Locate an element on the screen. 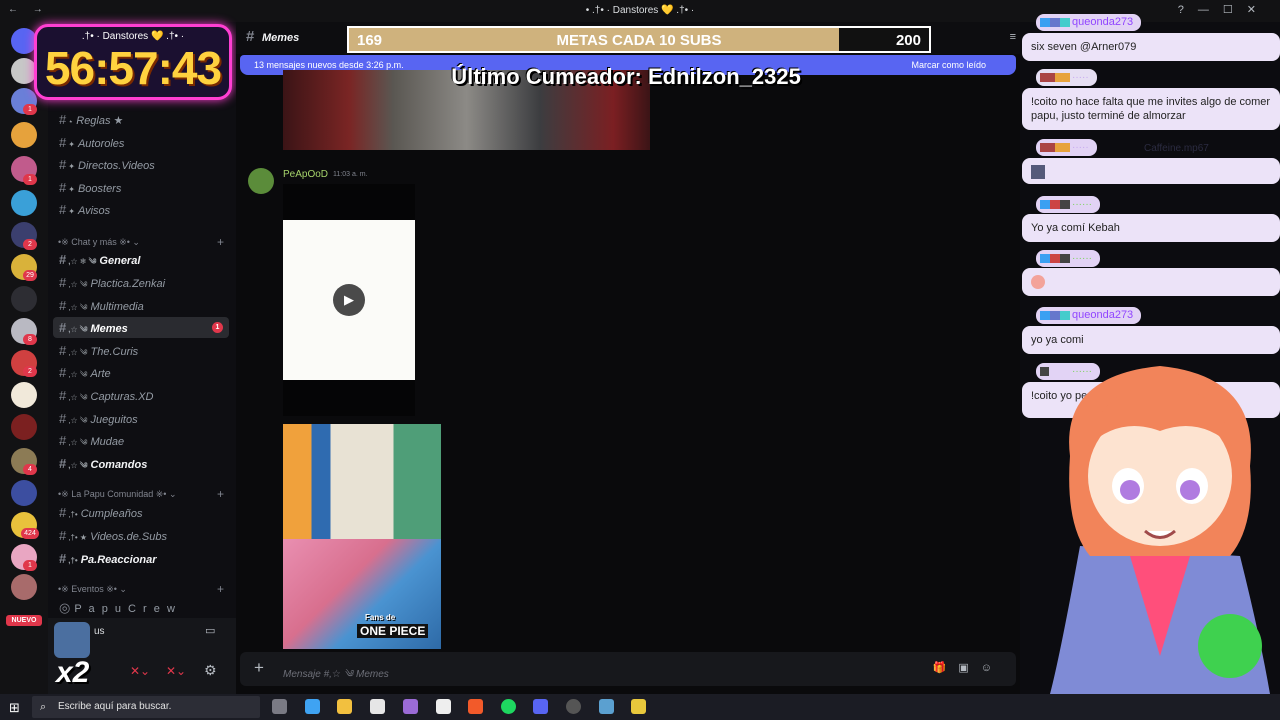 Image resolution: width=1280 pixels, height=720 pixels. composer-tools-icon: 🎁▣☺ is located at coordinates (968, 667).